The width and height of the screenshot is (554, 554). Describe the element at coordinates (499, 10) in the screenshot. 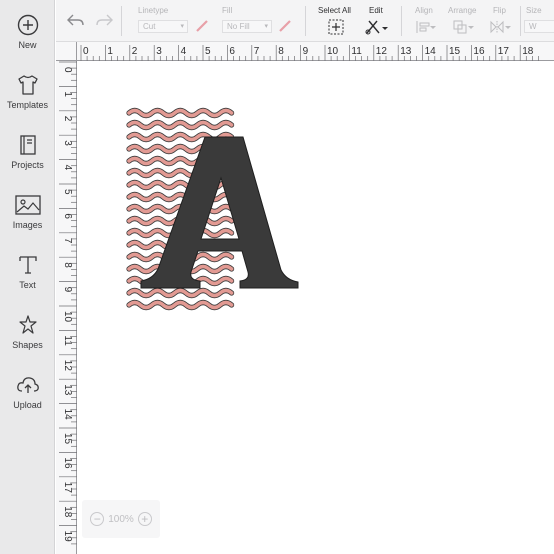

I see `flip-label: Flip` at that location.